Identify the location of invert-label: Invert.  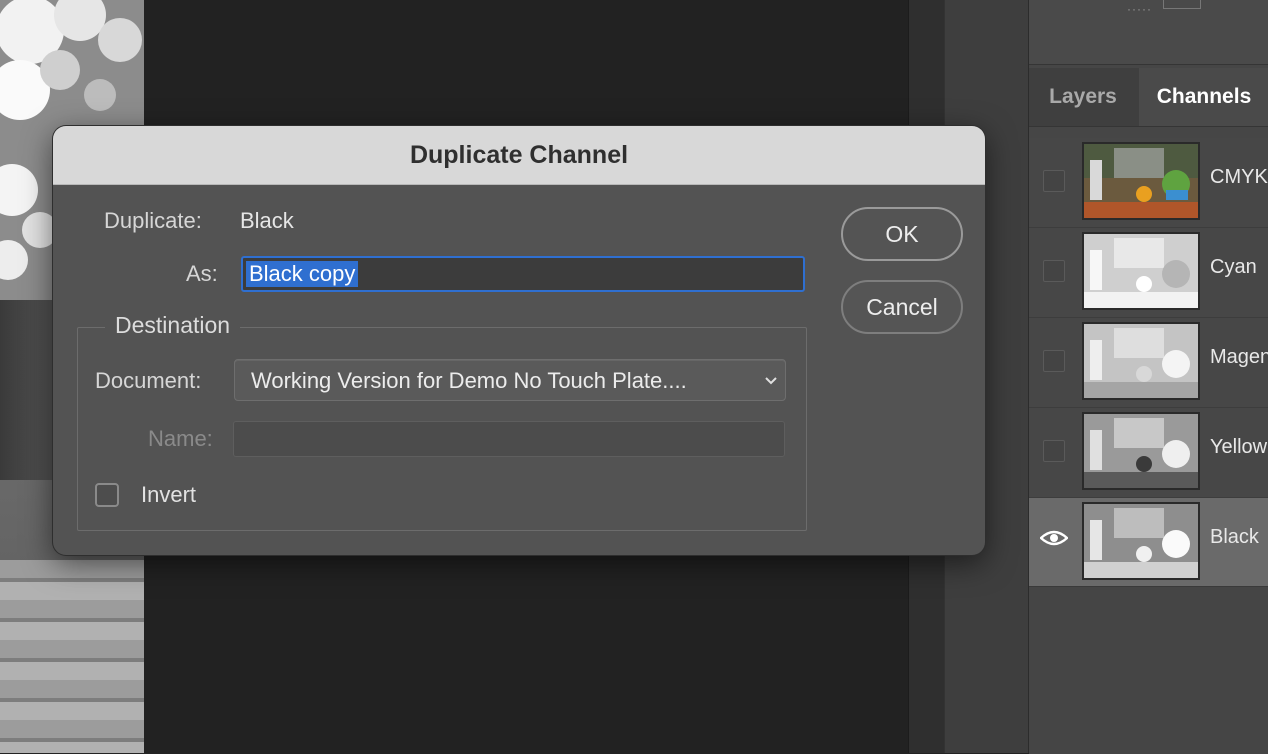
(168, 495).